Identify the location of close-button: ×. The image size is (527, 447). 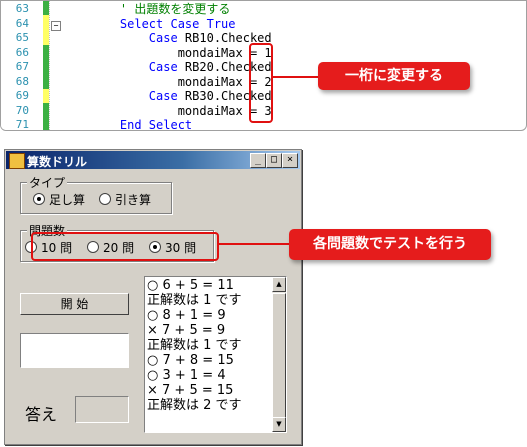
(290, 160).